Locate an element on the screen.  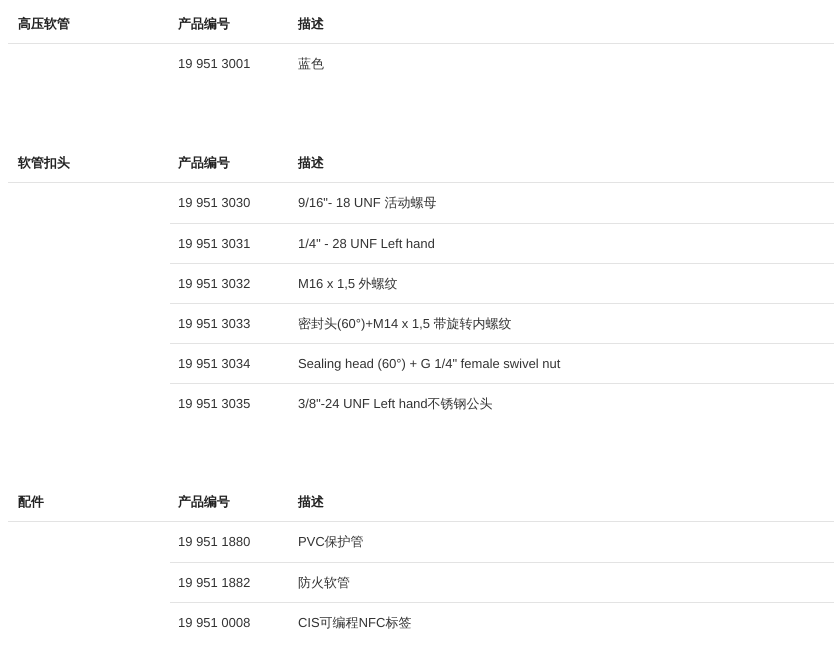
product-description: PVC保护管 is located at coordinates (330, 542).